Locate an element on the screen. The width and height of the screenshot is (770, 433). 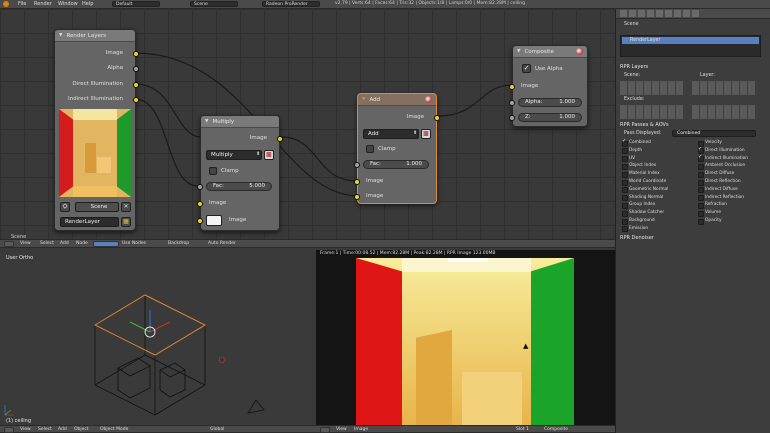
fac-field: Fac: 5.000 is located at coordinates (239, 186).